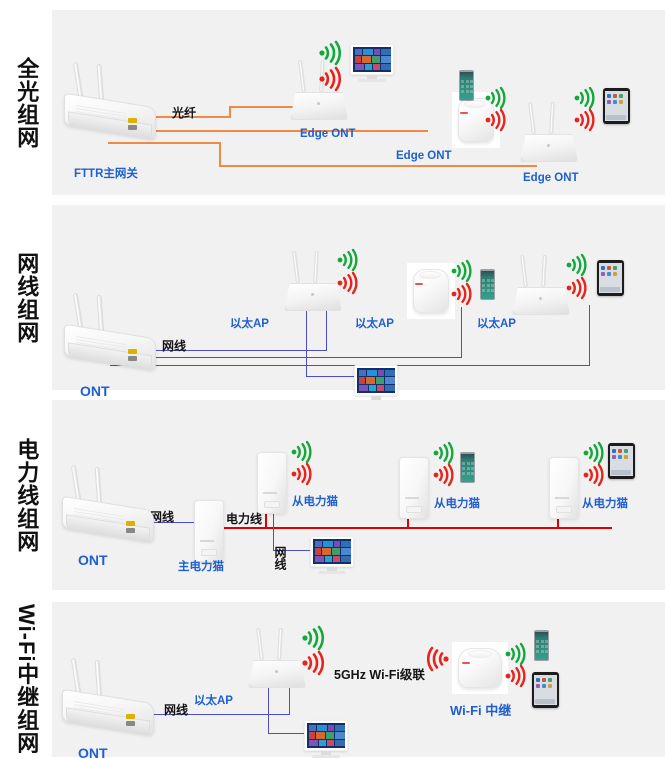 Image resolution: width=665 pixels, height=759 pixels. I want to click on device-label-master-powerline: 主电力猫, so click(201, 567).